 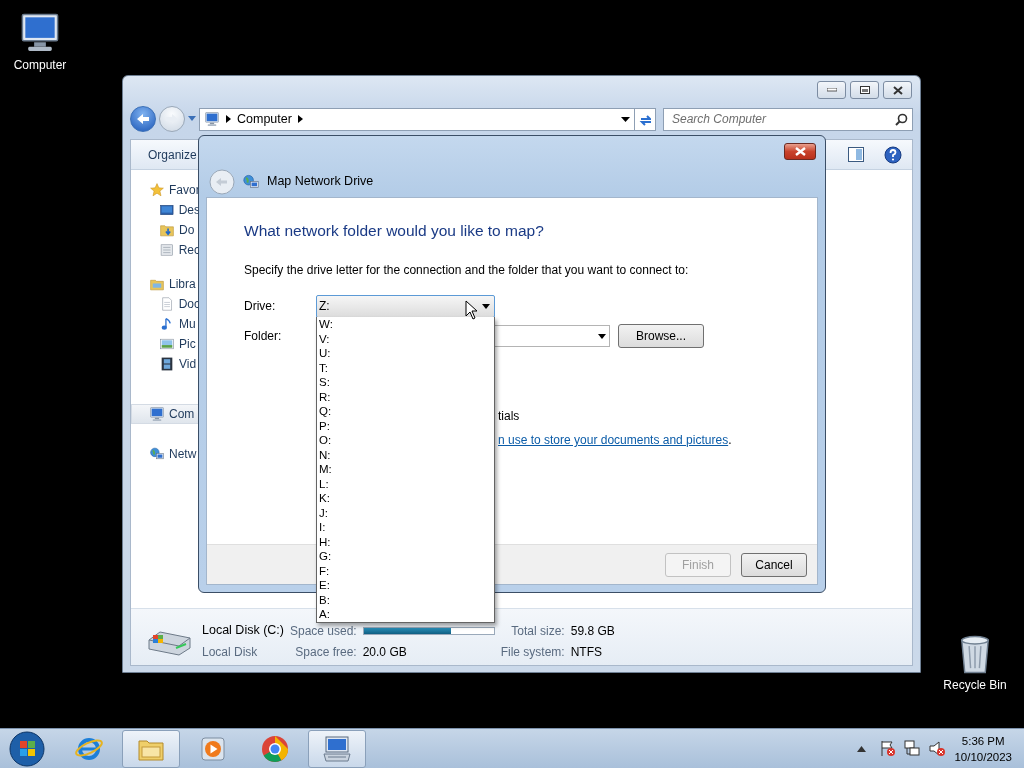 I want to click on breadcrumb: Computer, so click(x=264, y=119).